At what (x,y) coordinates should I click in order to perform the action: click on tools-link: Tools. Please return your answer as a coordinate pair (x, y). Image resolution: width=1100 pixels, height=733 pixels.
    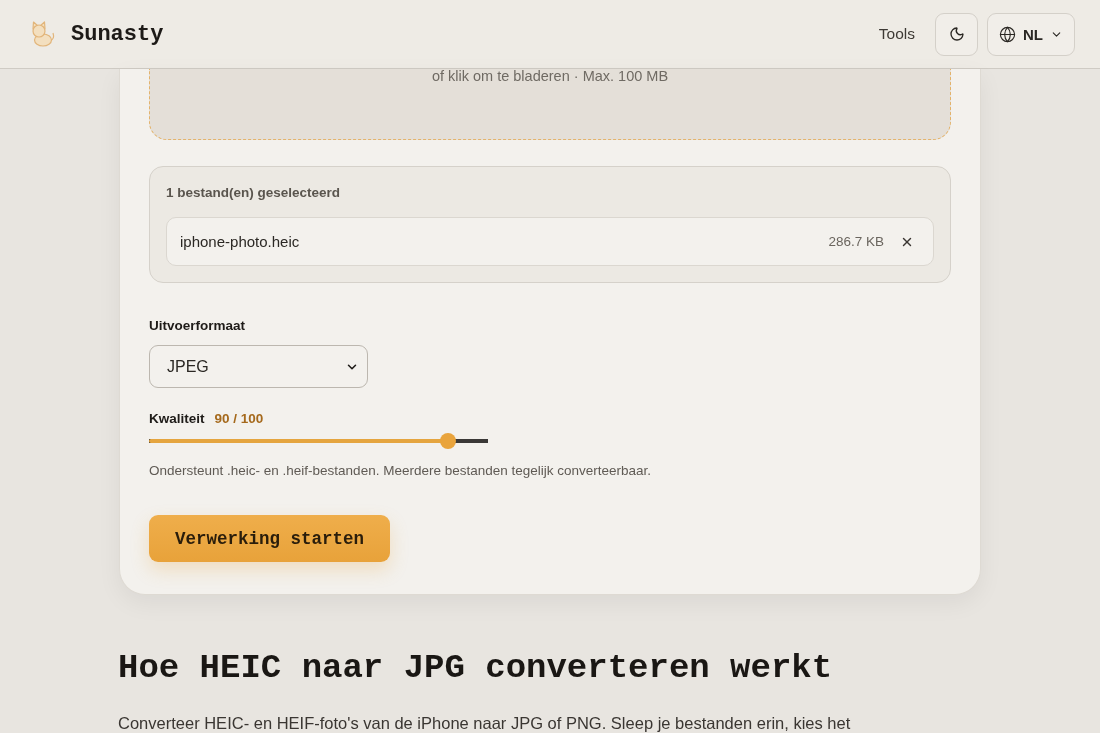
    Looking at the image, I should click on (896, 34).